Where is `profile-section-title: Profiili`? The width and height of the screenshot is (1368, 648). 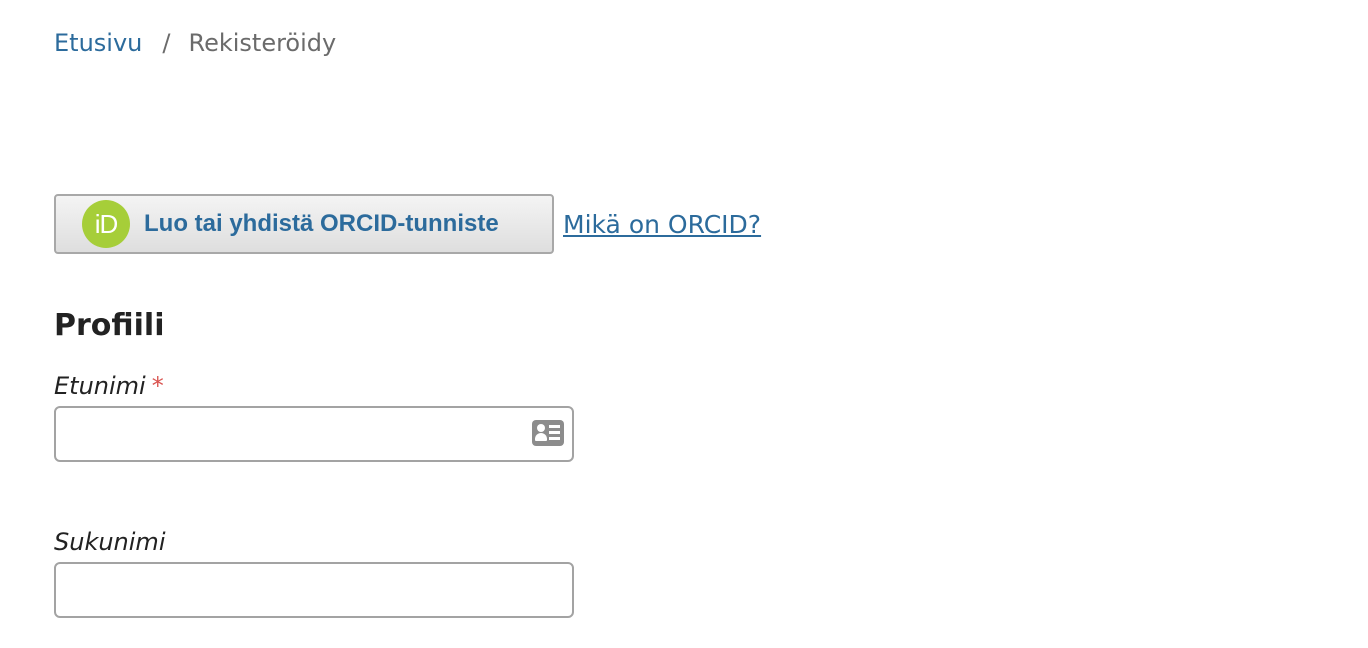 profile-section-title: Profiili is located at coordinates (109, 325).